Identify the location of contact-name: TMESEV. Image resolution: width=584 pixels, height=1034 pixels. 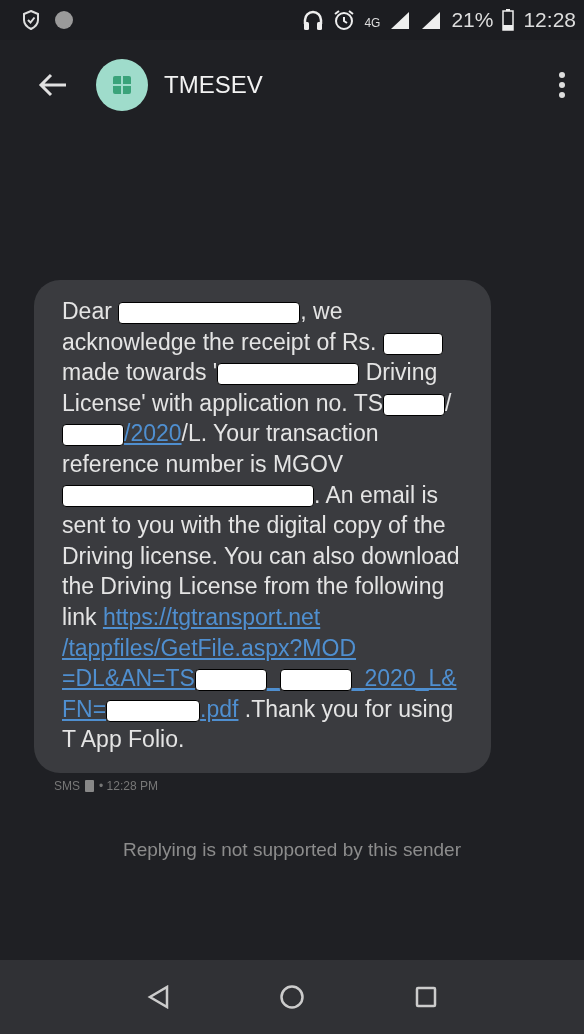
(214, 85).